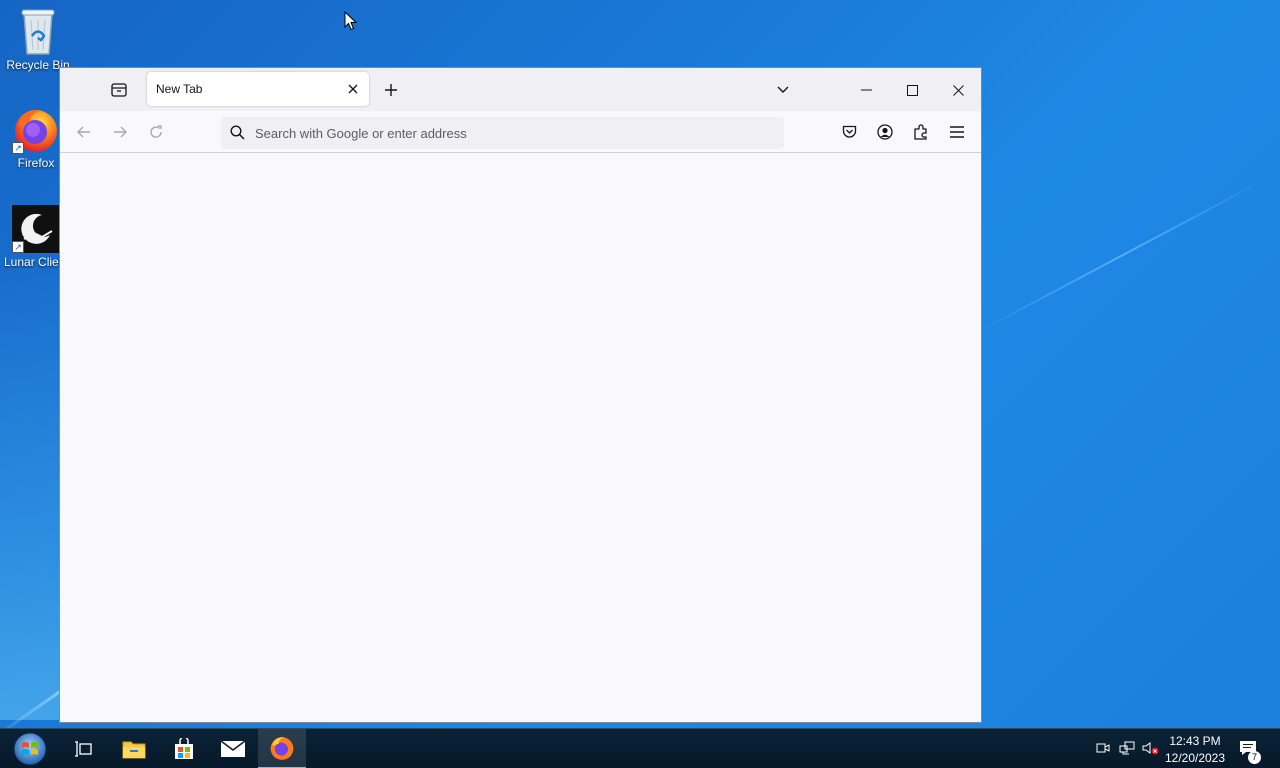 This screenshot has height=768, width=1280. I want to click on firefox-view-button, so click(119, 90).